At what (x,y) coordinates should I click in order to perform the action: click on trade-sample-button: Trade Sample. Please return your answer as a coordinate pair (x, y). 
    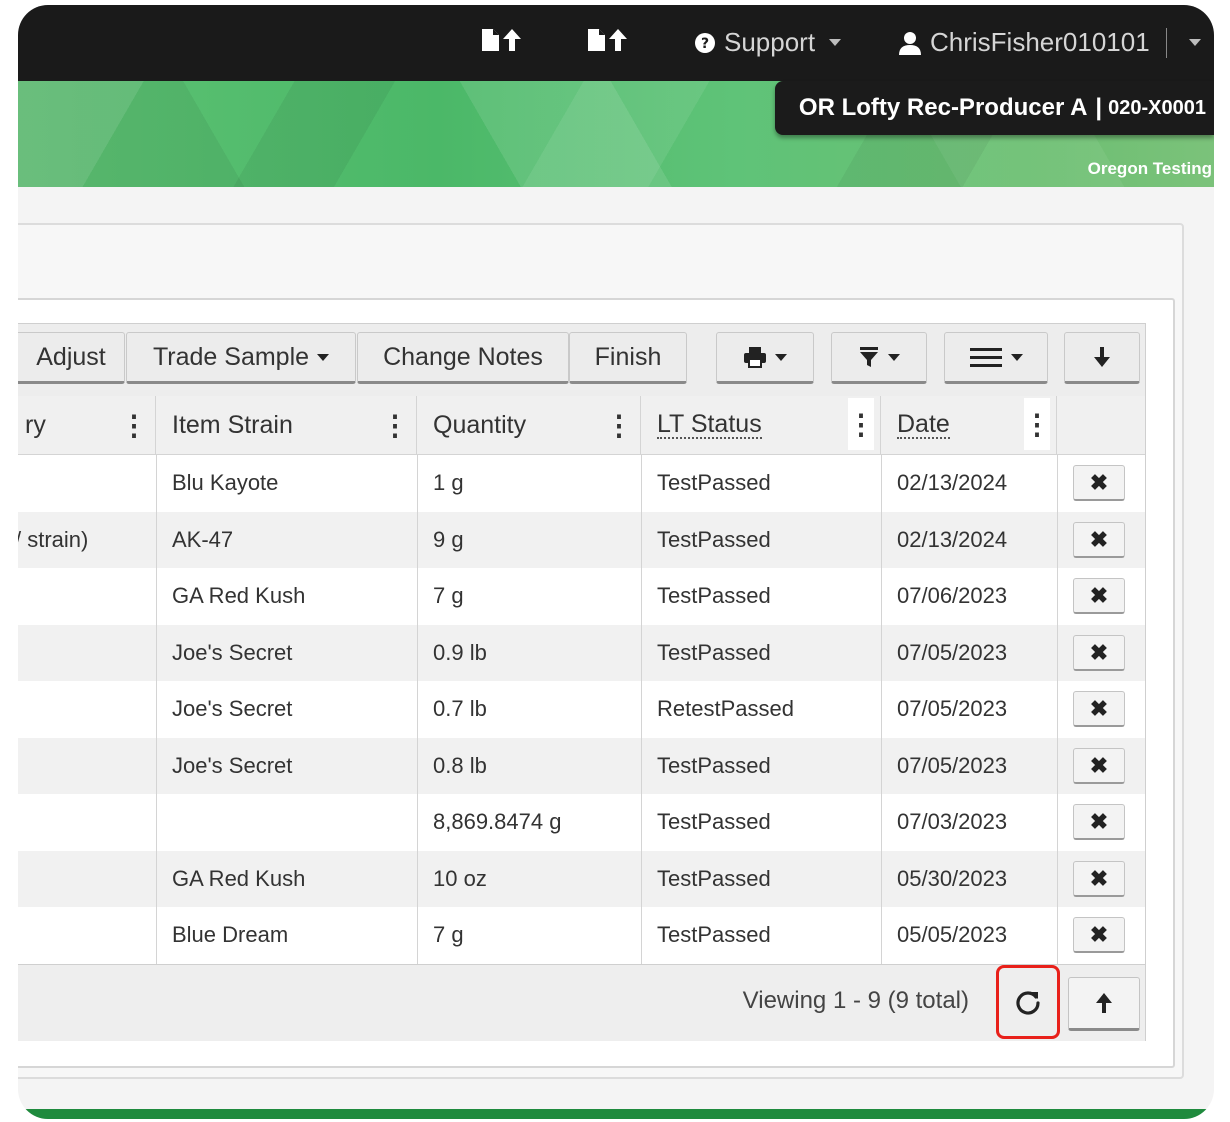
    Looking at the image, I should click on (241, 358).